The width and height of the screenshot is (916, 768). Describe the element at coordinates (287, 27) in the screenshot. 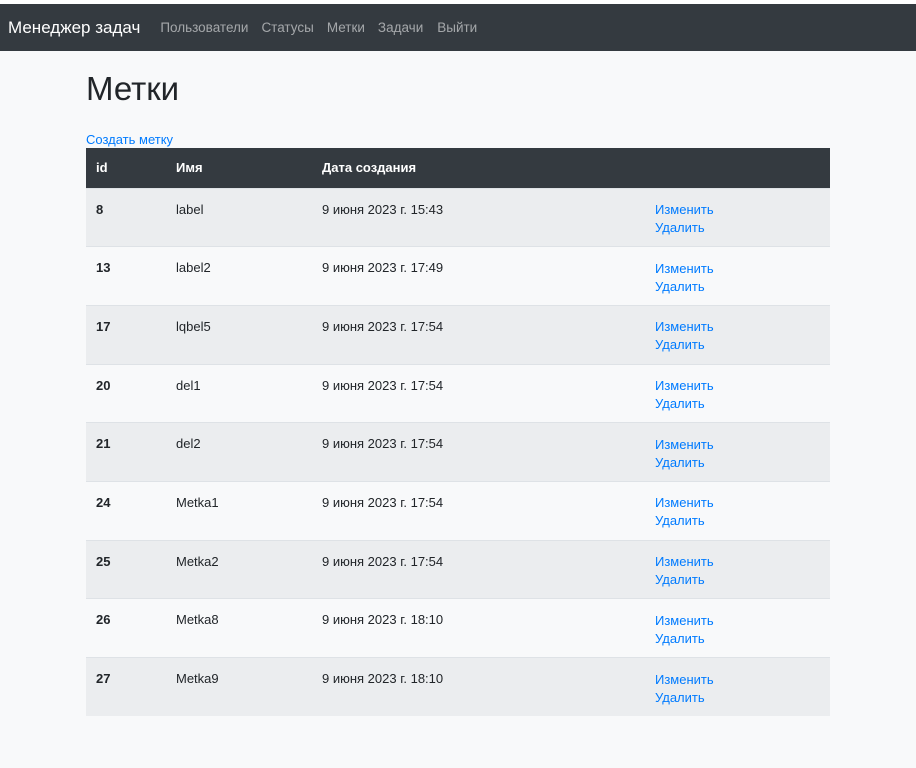

I see `nav-link-statuses: Статусы` at that location.